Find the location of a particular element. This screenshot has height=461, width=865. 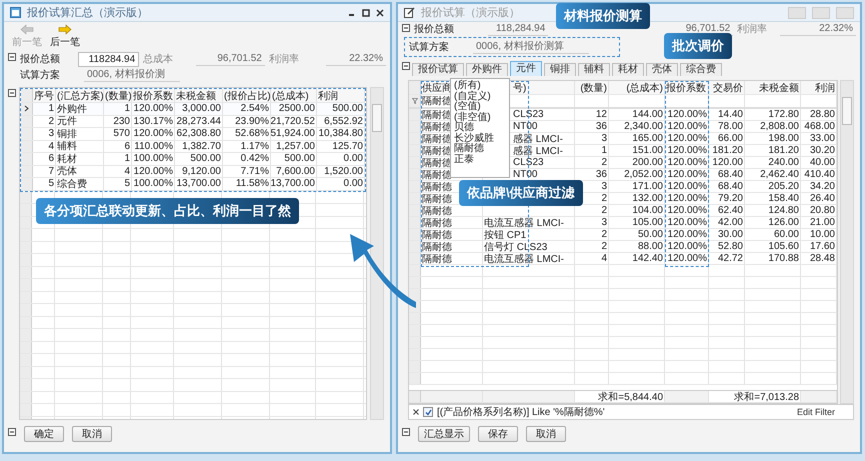

tab: 耗材 is located at coordinates (628, 69).